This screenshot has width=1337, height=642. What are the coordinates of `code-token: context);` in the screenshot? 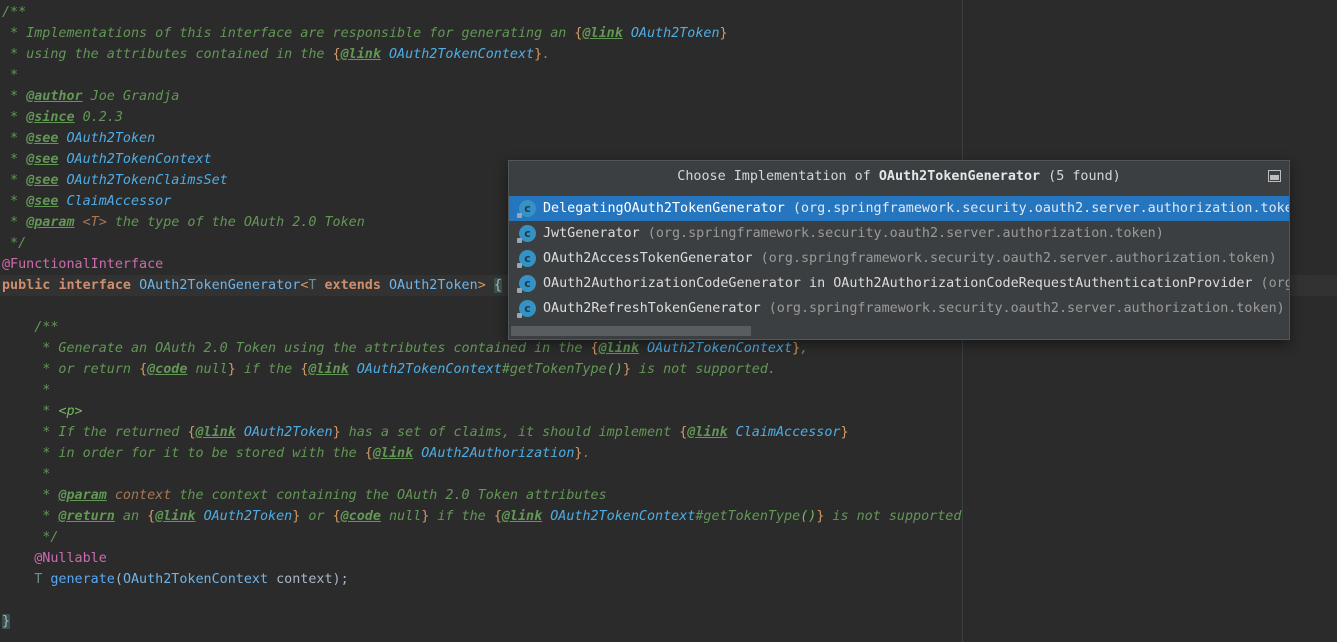 It's located at (308, 579).